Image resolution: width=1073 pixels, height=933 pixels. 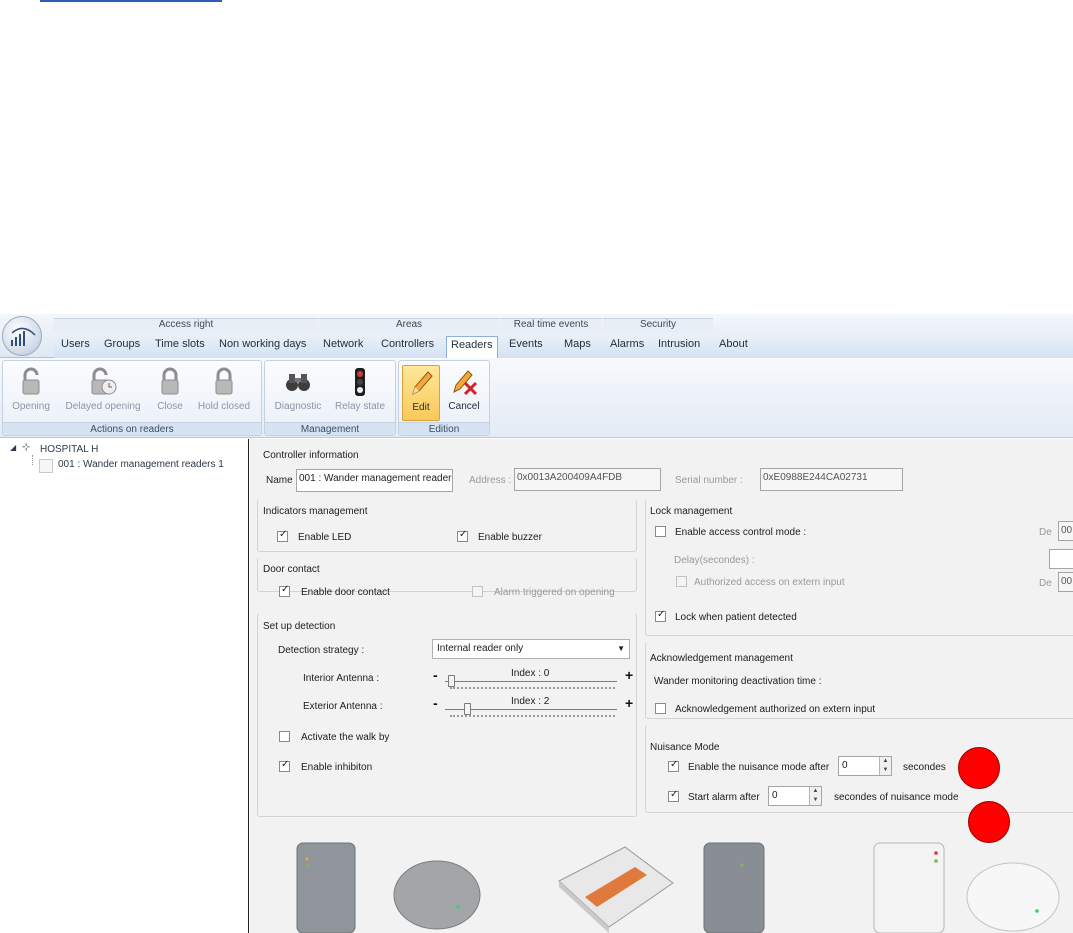 What do you see at coordinates (284, 765) in the screenshot?
I see `enable-inhibition-checkbox` at bounding box center [284, 765].